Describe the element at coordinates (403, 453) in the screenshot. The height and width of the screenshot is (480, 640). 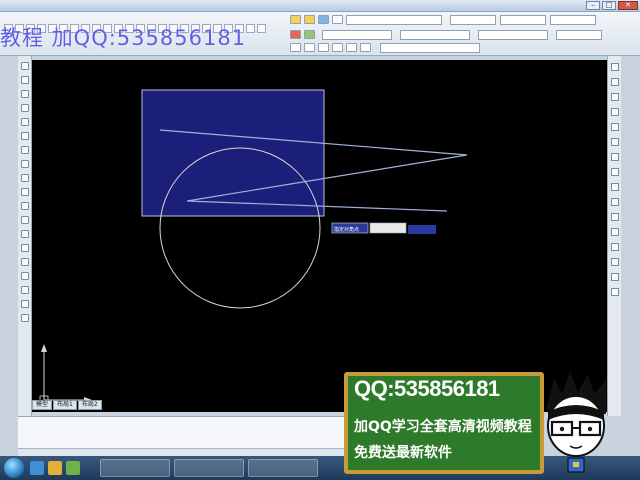
I see `promo-line-2: 免费送最新软件` at that location.